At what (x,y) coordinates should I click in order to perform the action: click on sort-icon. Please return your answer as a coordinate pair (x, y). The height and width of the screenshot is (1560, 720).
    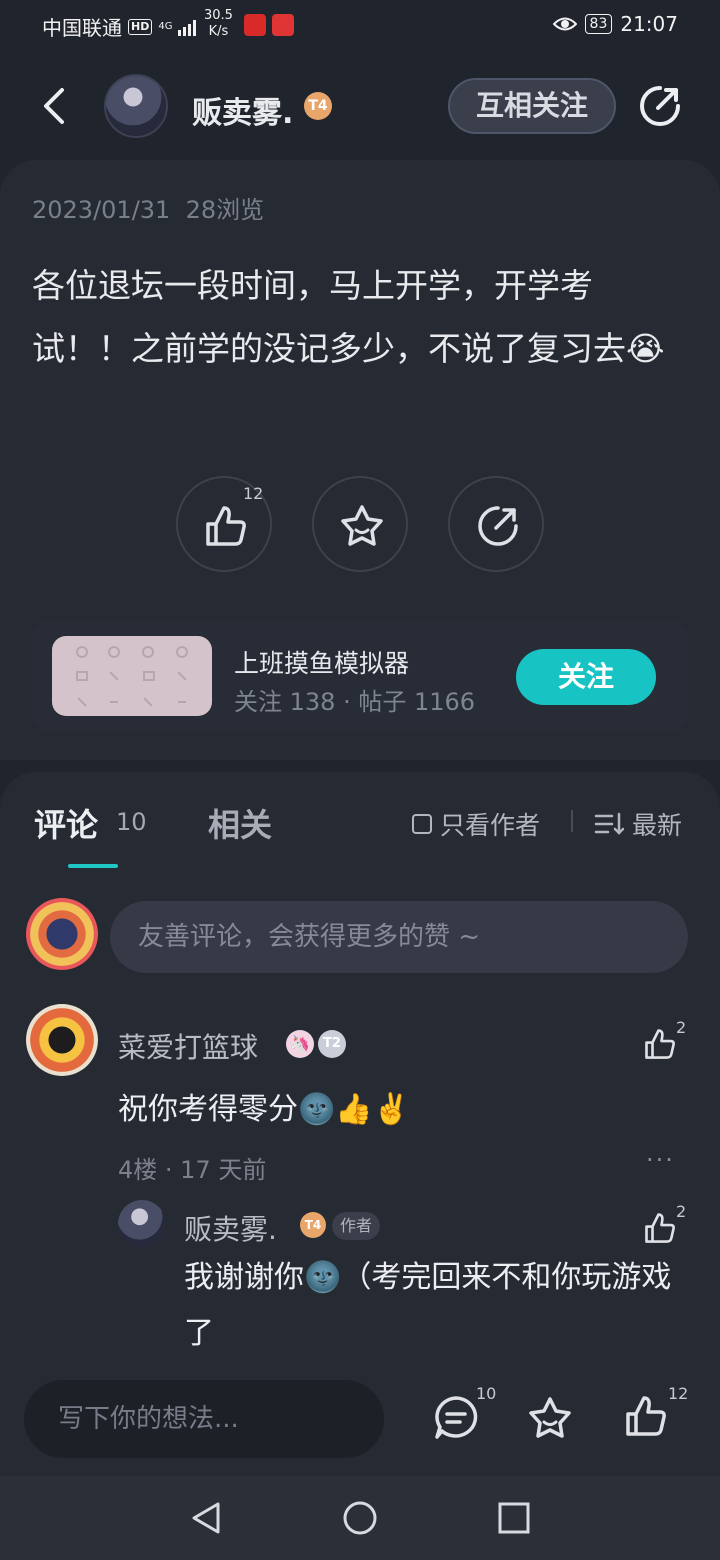
    Looking at the image, I should click on (609, 823).